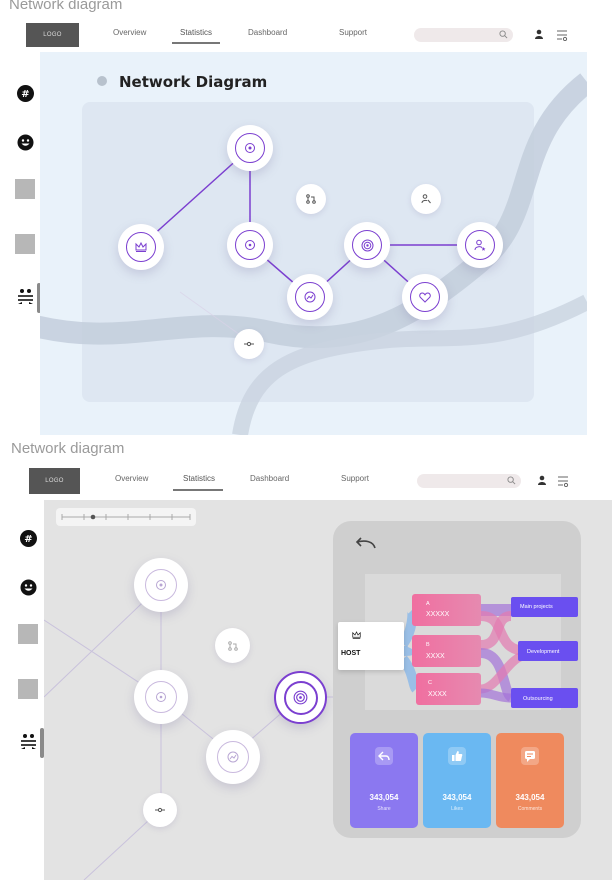  I want to click on source-node-c: C XXXX, so click(448, 689).